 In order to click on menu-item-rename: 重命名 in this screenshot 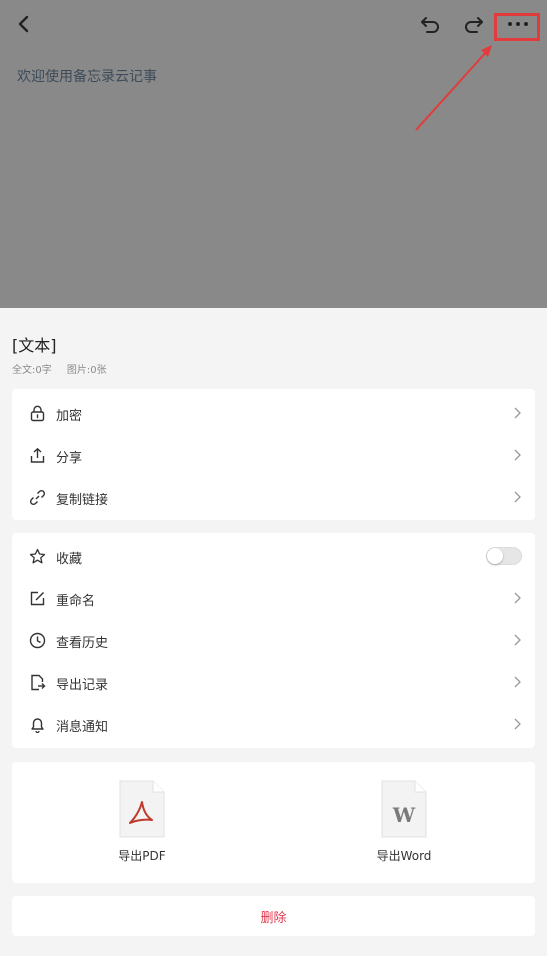, I will do `click(273, 598)`.